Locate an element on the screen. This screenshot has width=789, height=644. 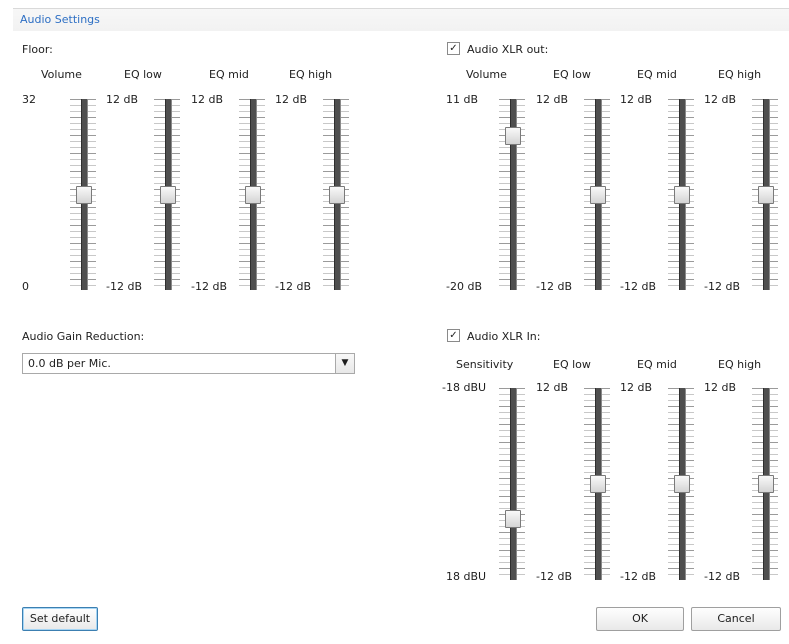
xlr-out-header-eq-mid: EQ mid is located at coordinates (657, 74).